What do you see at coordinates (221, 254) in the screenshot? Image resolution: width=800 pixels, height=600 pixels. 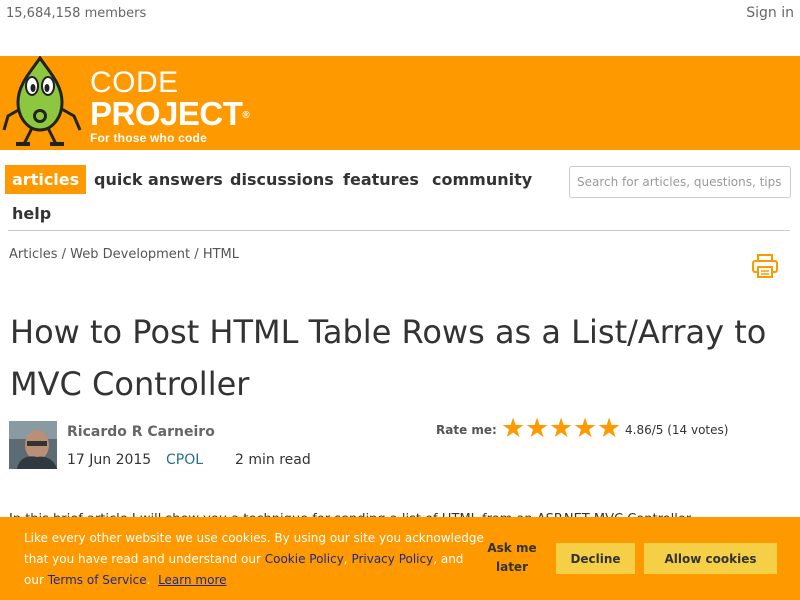 I see `breadcrumb-html: HTML` at bounding box center [221, 254].